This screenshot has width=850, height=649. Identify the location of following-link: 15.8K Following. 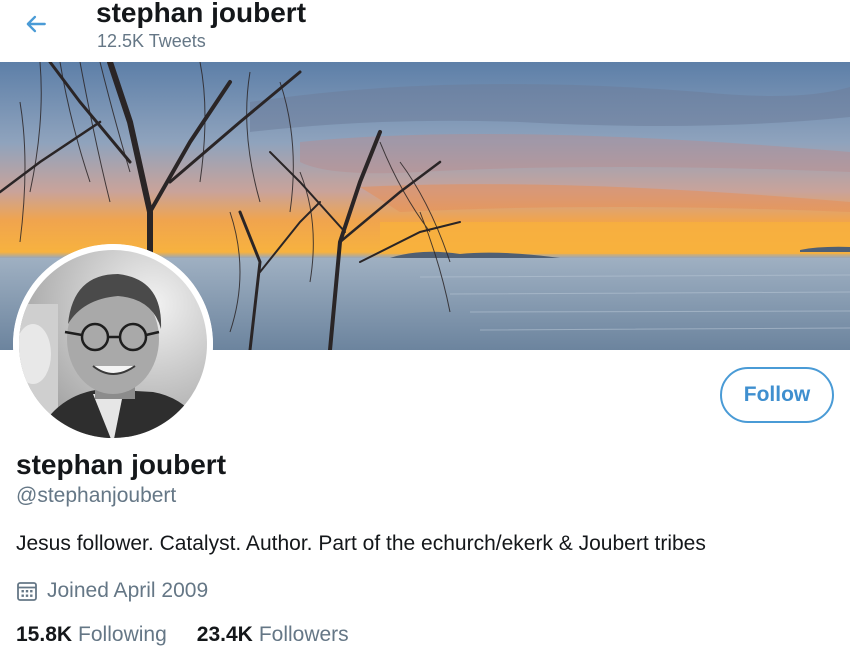
(91, 635).